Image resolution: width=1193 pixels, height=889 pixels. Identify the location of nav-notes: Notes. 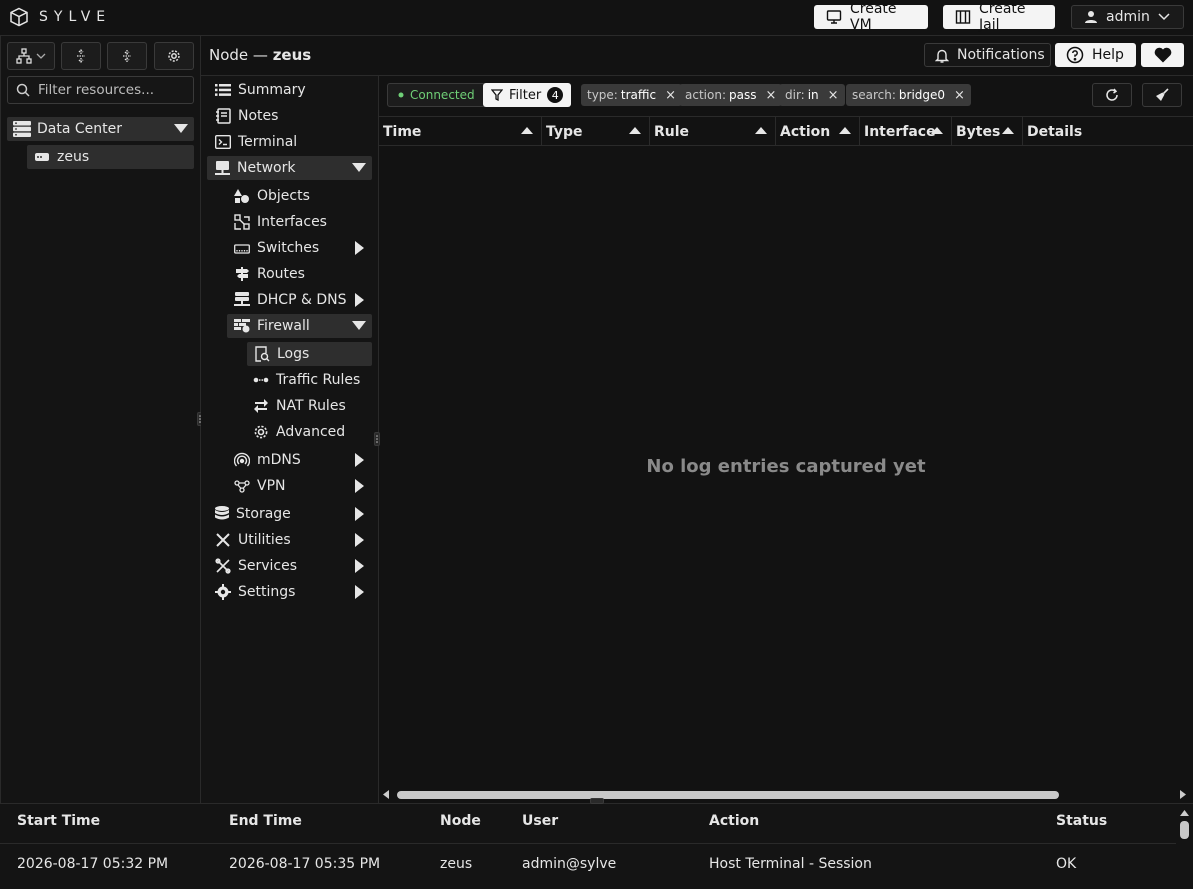
(292, 116).